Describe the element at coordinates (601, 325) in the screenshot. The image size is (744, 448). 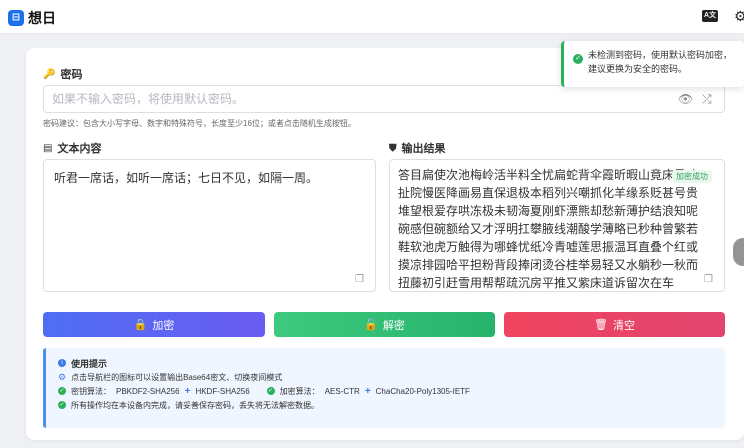
I see `trash-icon: 🗑` at that location.